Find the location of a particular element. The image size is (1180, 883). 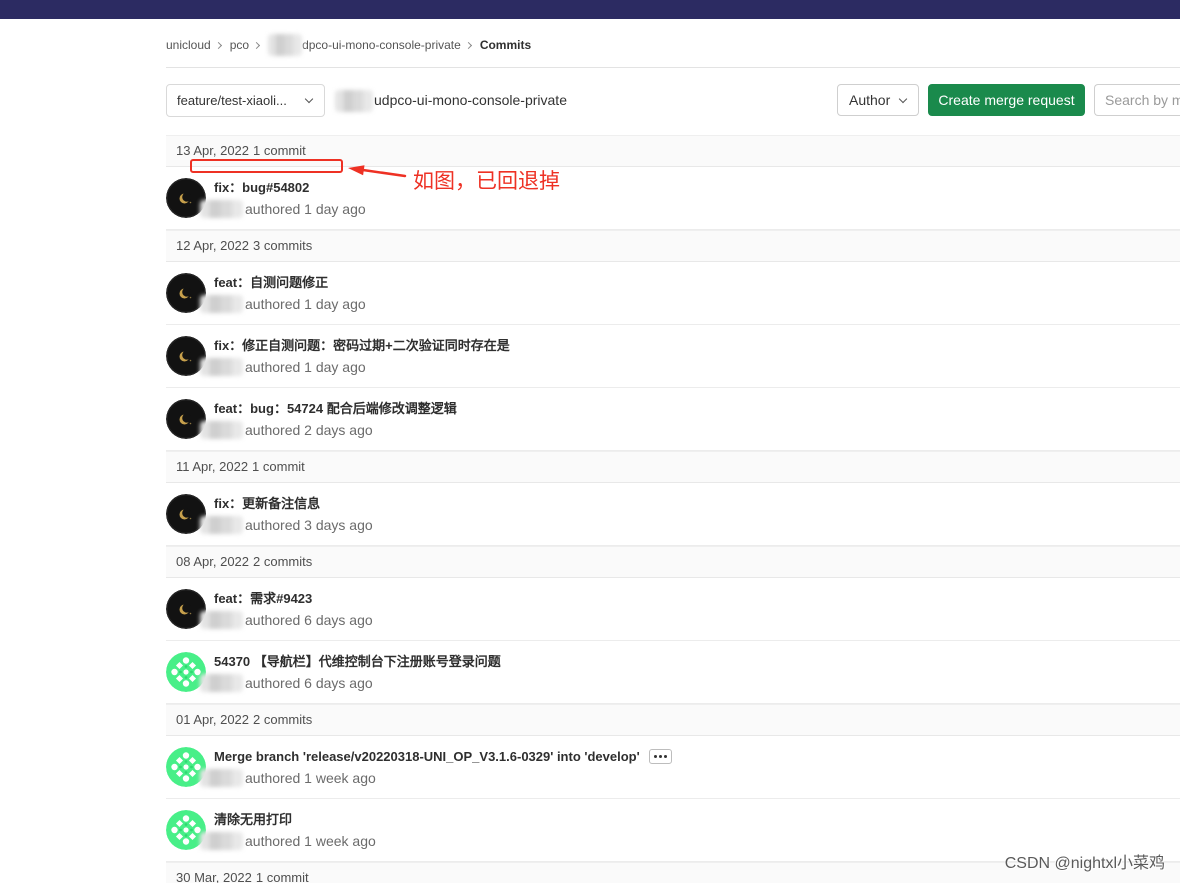

author-dropdown: Author is located at coordinates (878, 100).